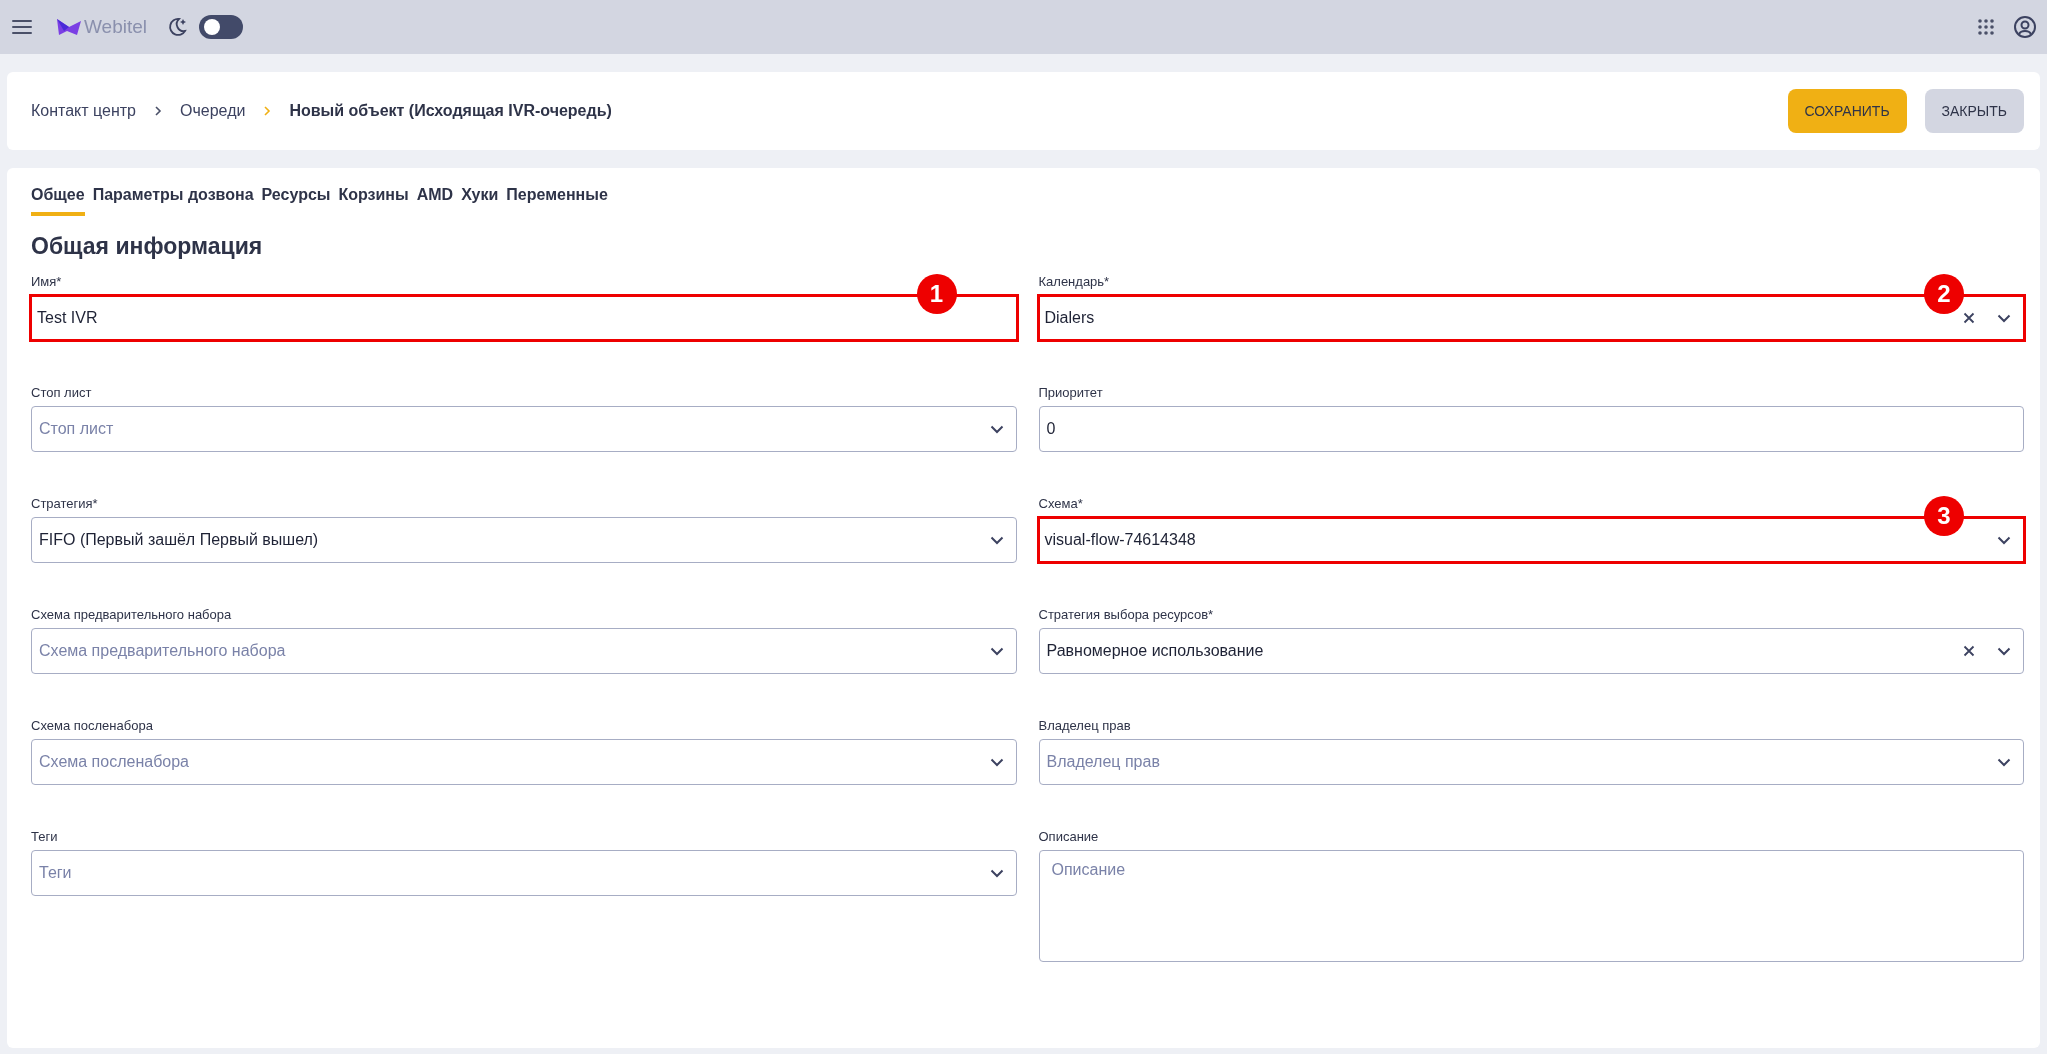 The image size is (2047, 1054). Describe the element at coordinates (173, 201) in the screenshot. I see `tab: Параметры дозвона` at that location.